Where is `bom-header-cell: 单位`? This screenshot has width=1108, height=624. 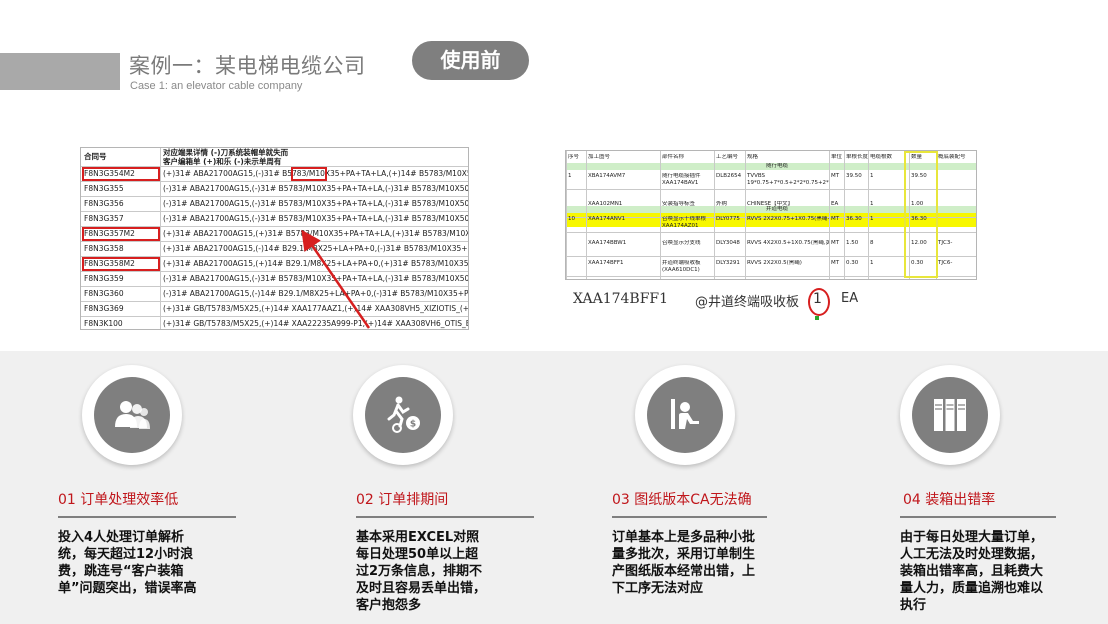 bom-header-cell: 单位 is located at coordinates (837, 157).